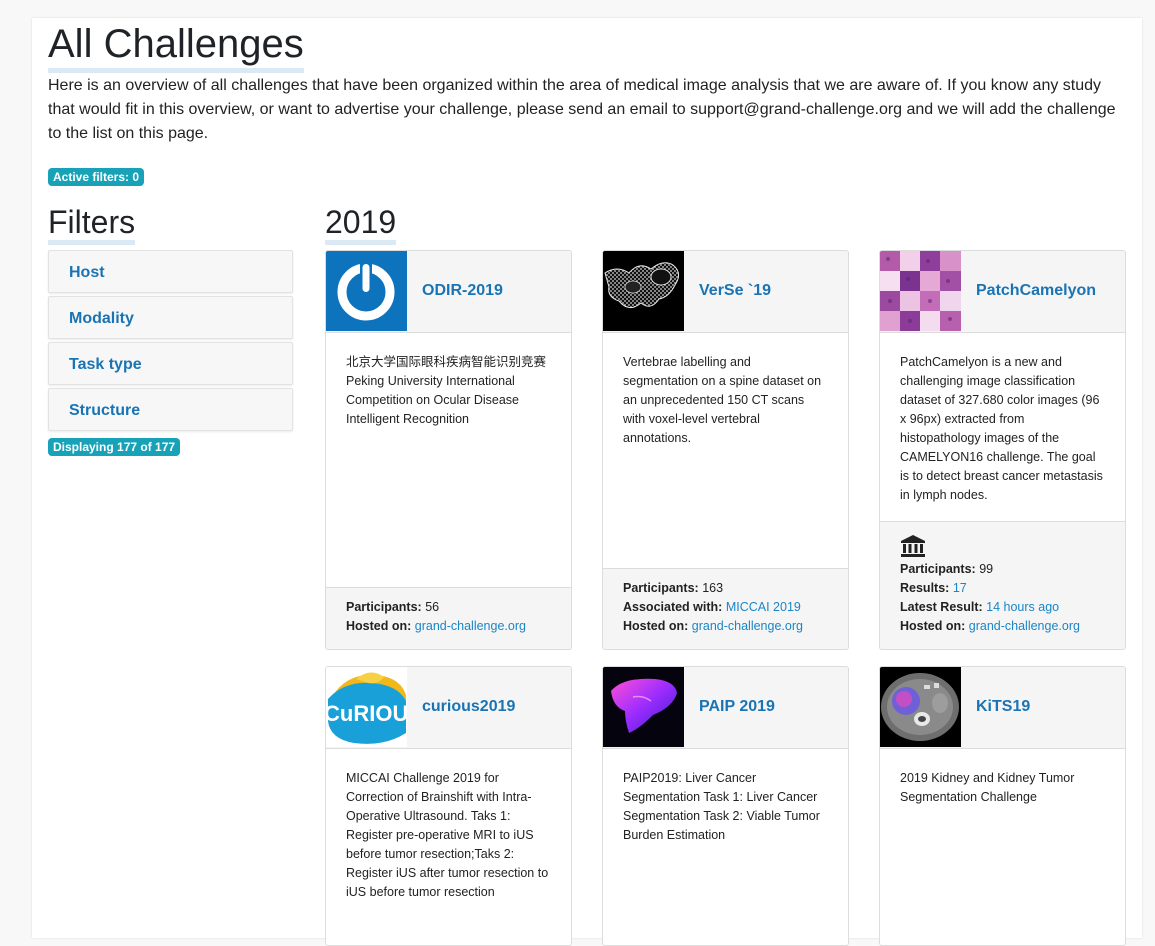 The image size is (1155, 946). Describe the element at coordinates (176, 46) in the screenshot. I see `page-title: All Challenges` at that location.